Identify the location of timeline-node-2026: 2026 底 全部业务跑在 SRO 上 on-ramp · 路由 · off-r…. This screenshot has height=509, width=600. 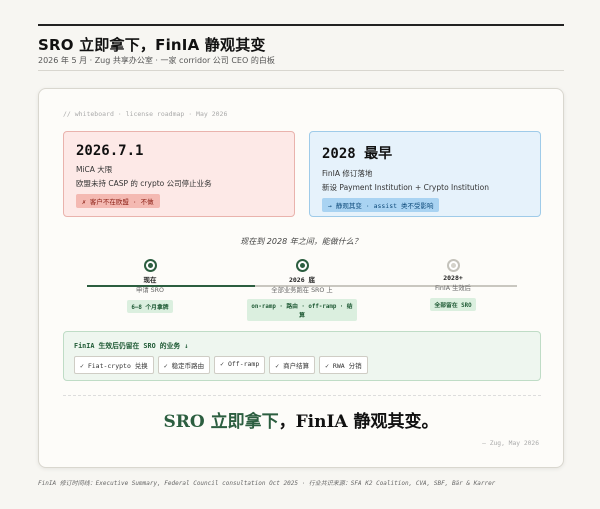
(302, 290).